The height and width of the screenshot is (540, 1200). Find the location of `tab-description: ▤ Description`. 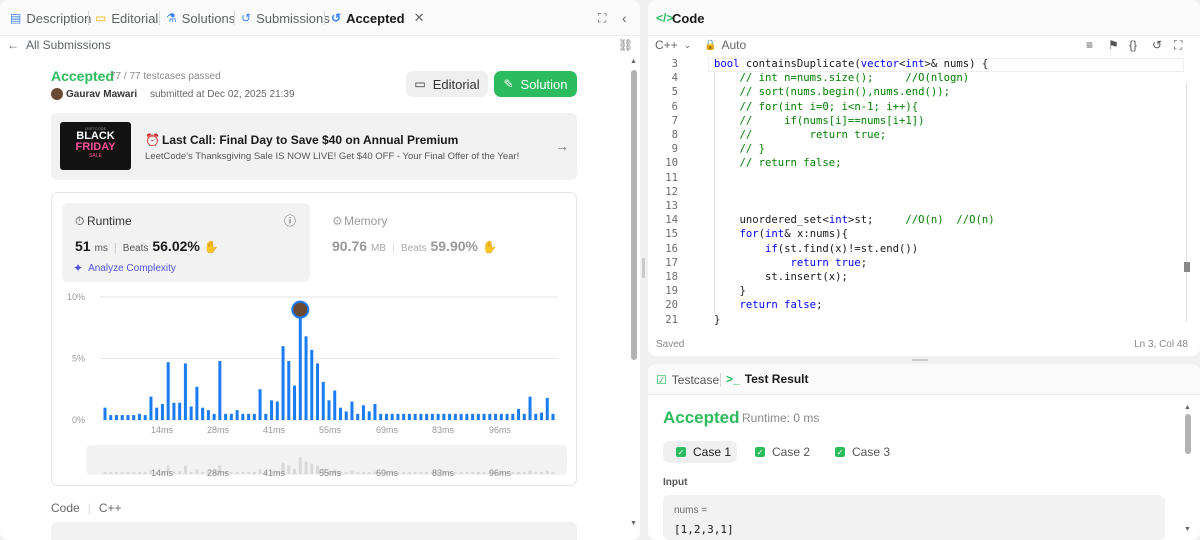

tab-description: ▤ Description is located at coordinates (50, 18).